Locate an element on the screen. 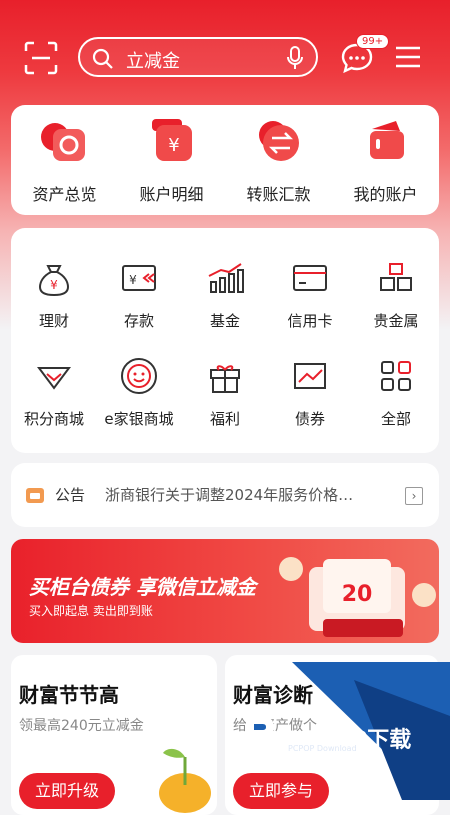  grid-icon is located at coordinates (396, 376).